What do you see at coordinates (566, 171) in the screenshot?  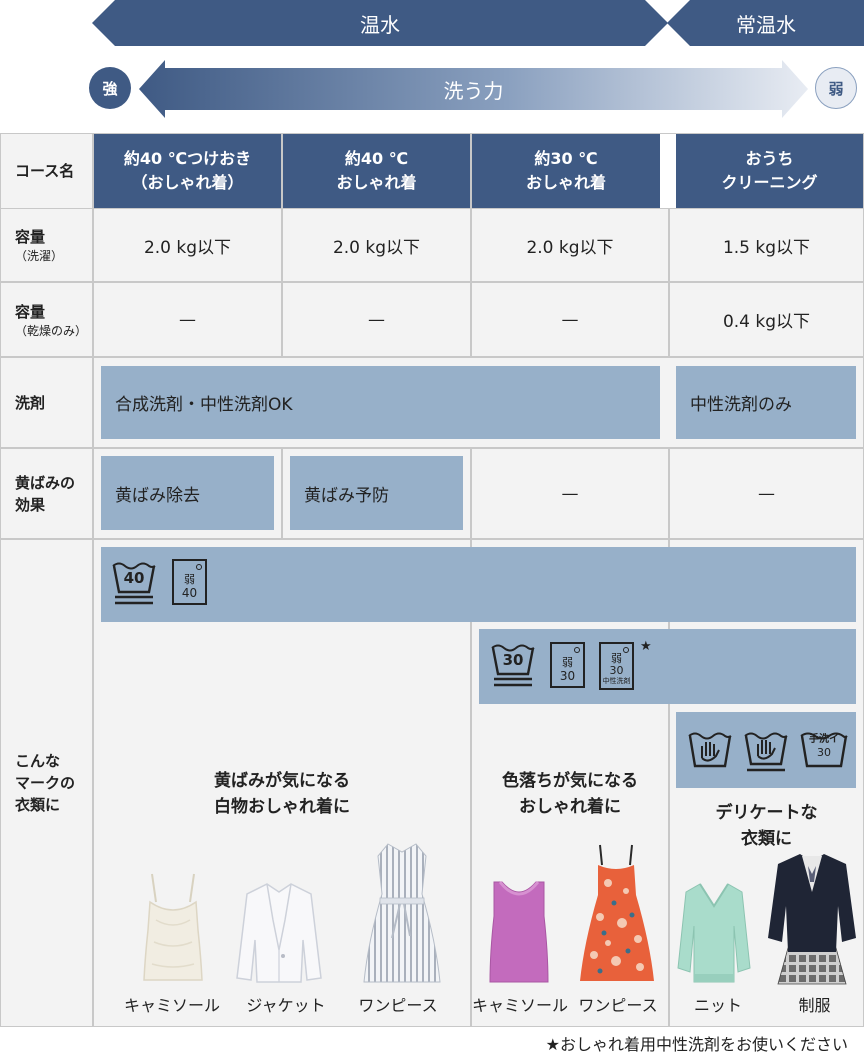 I see `course-header-3: 約30 ℃ おしゃれ着` at bounding box center [566, 171].